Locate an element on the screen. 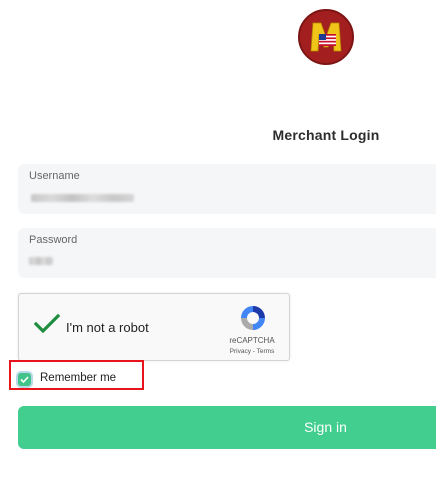 The image size is (436, 481). captcha-label: I'm not a robot is located at coordinates (107, 327).